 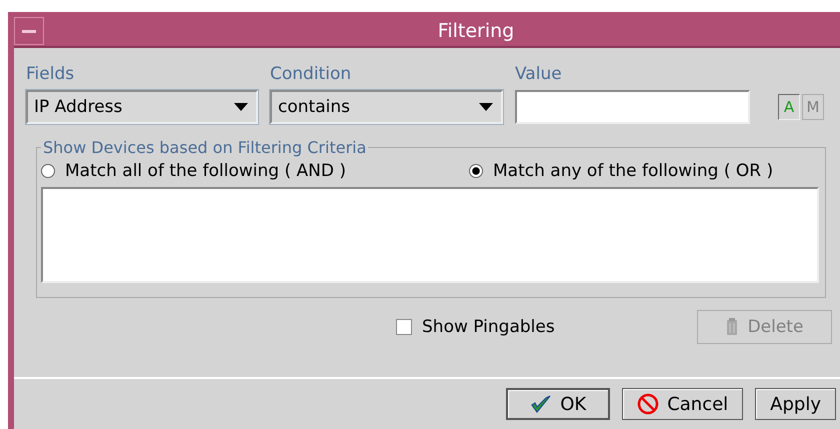 I want to click on field-label: Condition, so click(x=311, y=74).